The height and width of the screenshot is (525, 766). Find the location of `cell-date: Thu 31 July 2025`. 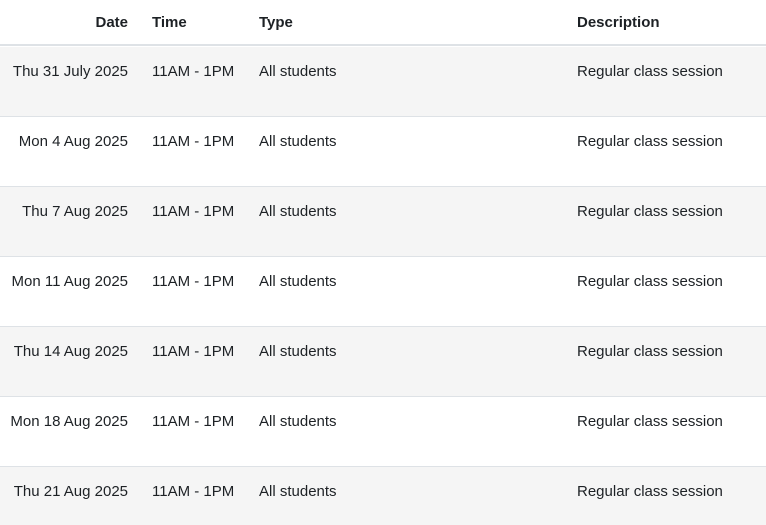

cell-date: Thu 31 July 2025 is located at coordinates (70, 71).